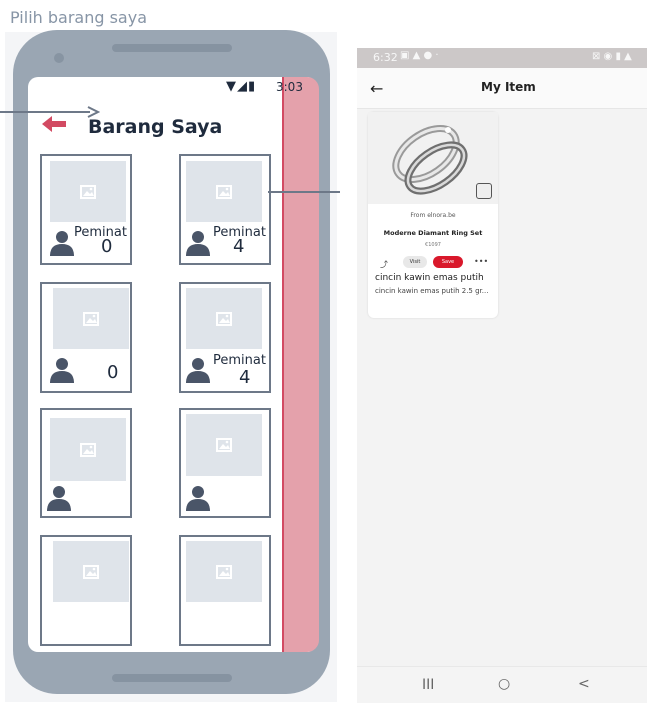 Image resolution: width=647 pixels, height=703 pixels. Describe the element at coordinates (385, 57) in the screenshot. I see `status-time: 6:32` at that location.